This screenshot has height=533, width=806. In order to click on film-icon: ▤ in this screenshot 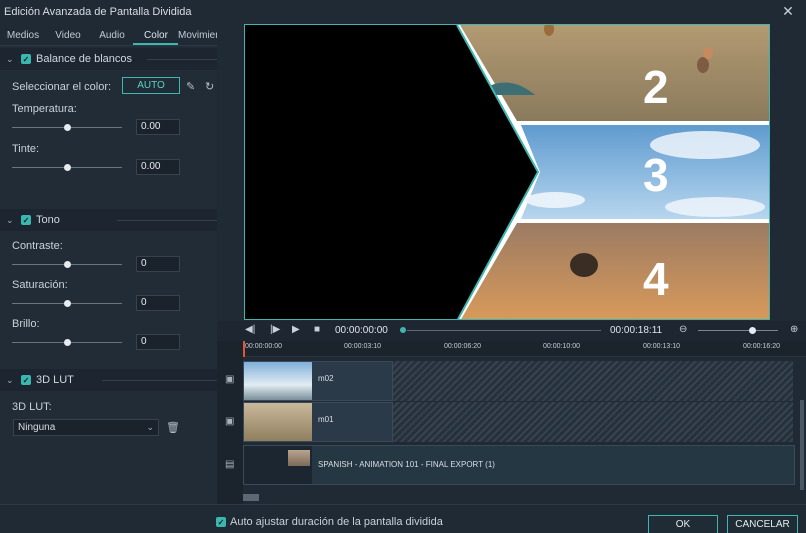, I will do `click(230, 464)`.